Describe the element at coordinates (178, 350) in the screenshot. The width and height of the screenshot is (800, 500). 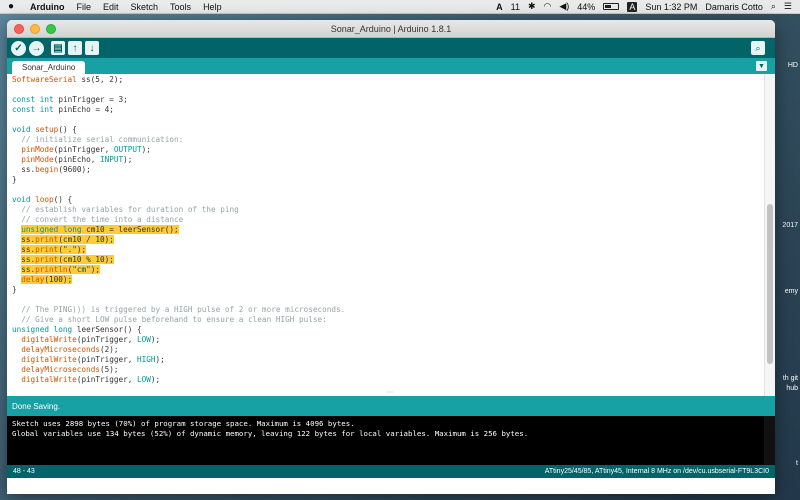
I see `code-line: delayMicroseconds(2);` at that location.